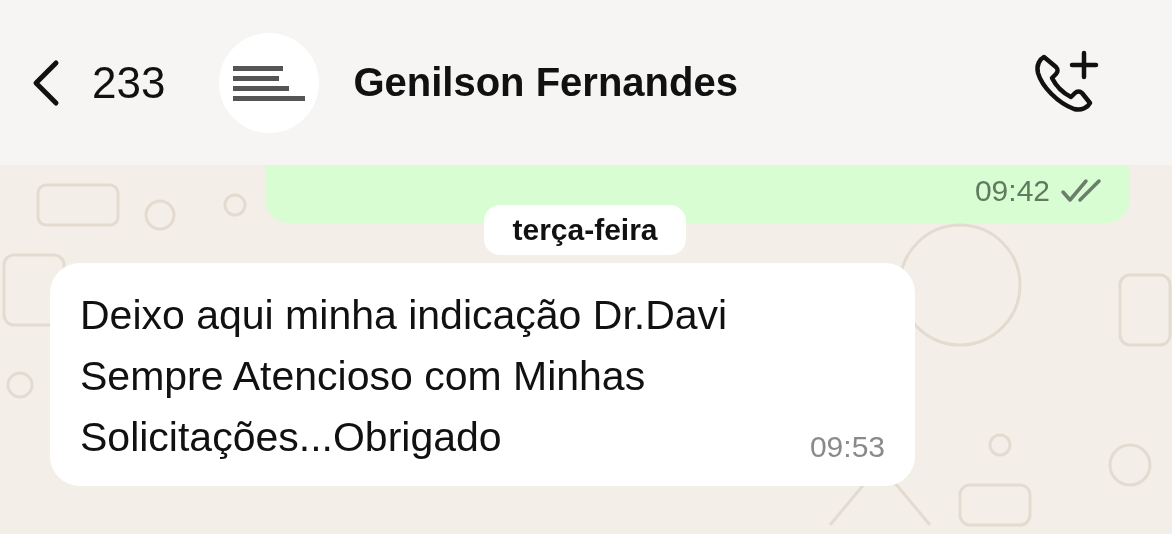  I want to click on message-time: 09:42, so click(1012, 191).